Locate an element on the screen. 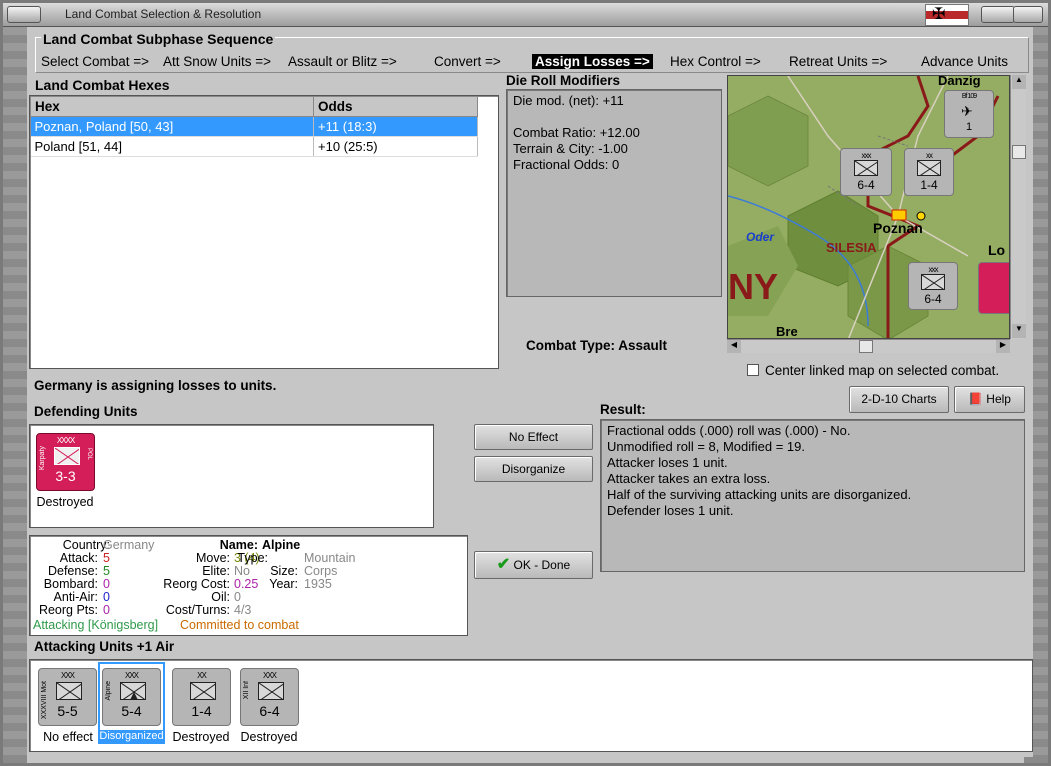 The height and width of the screenshot is (766, 1051). die-roll-title: Die Roll Modifiers is located at coordinates (563, 80).